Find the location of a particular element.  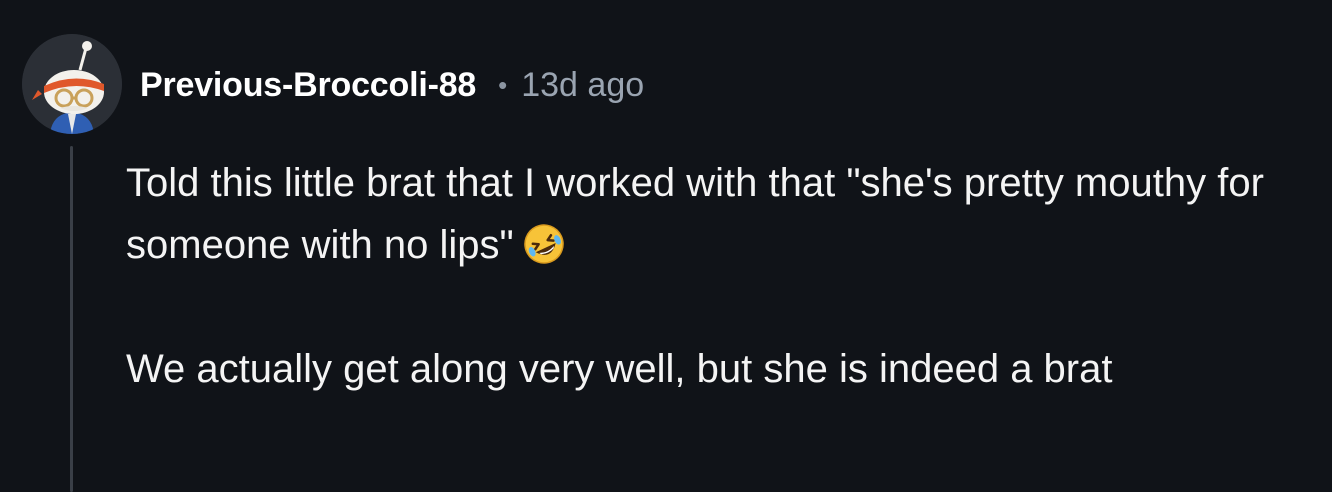

rolling-on-floor-laughing-emoji-icon is located at coordinates (543, 244).